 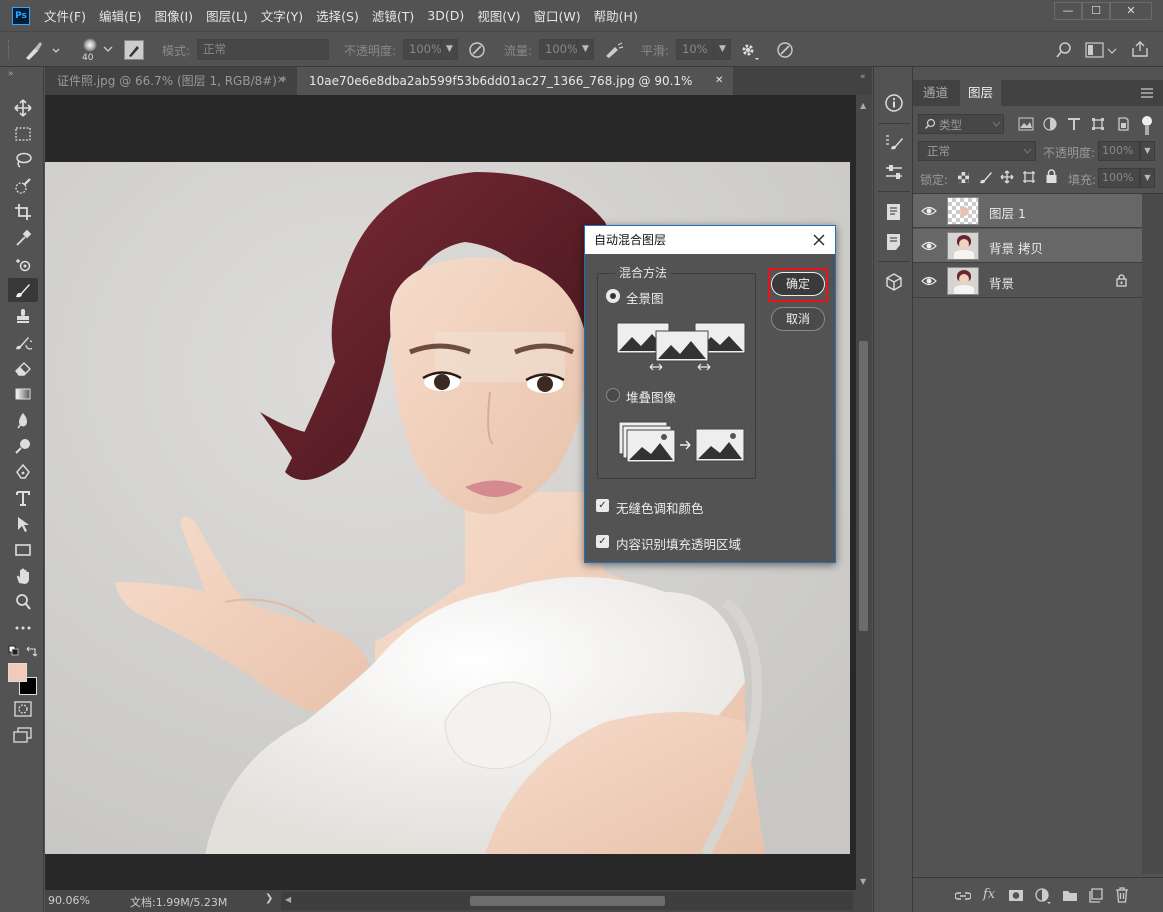 I want to click on move-tool, so click(x=23, y=108).